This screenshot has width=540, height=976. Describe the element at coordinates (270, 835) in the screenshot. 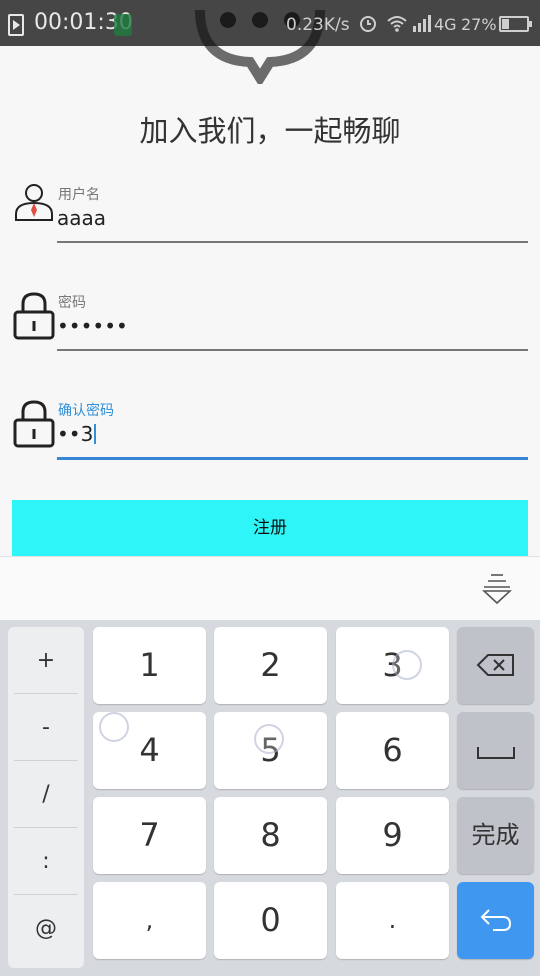

I see `key-8: 8` at that location.